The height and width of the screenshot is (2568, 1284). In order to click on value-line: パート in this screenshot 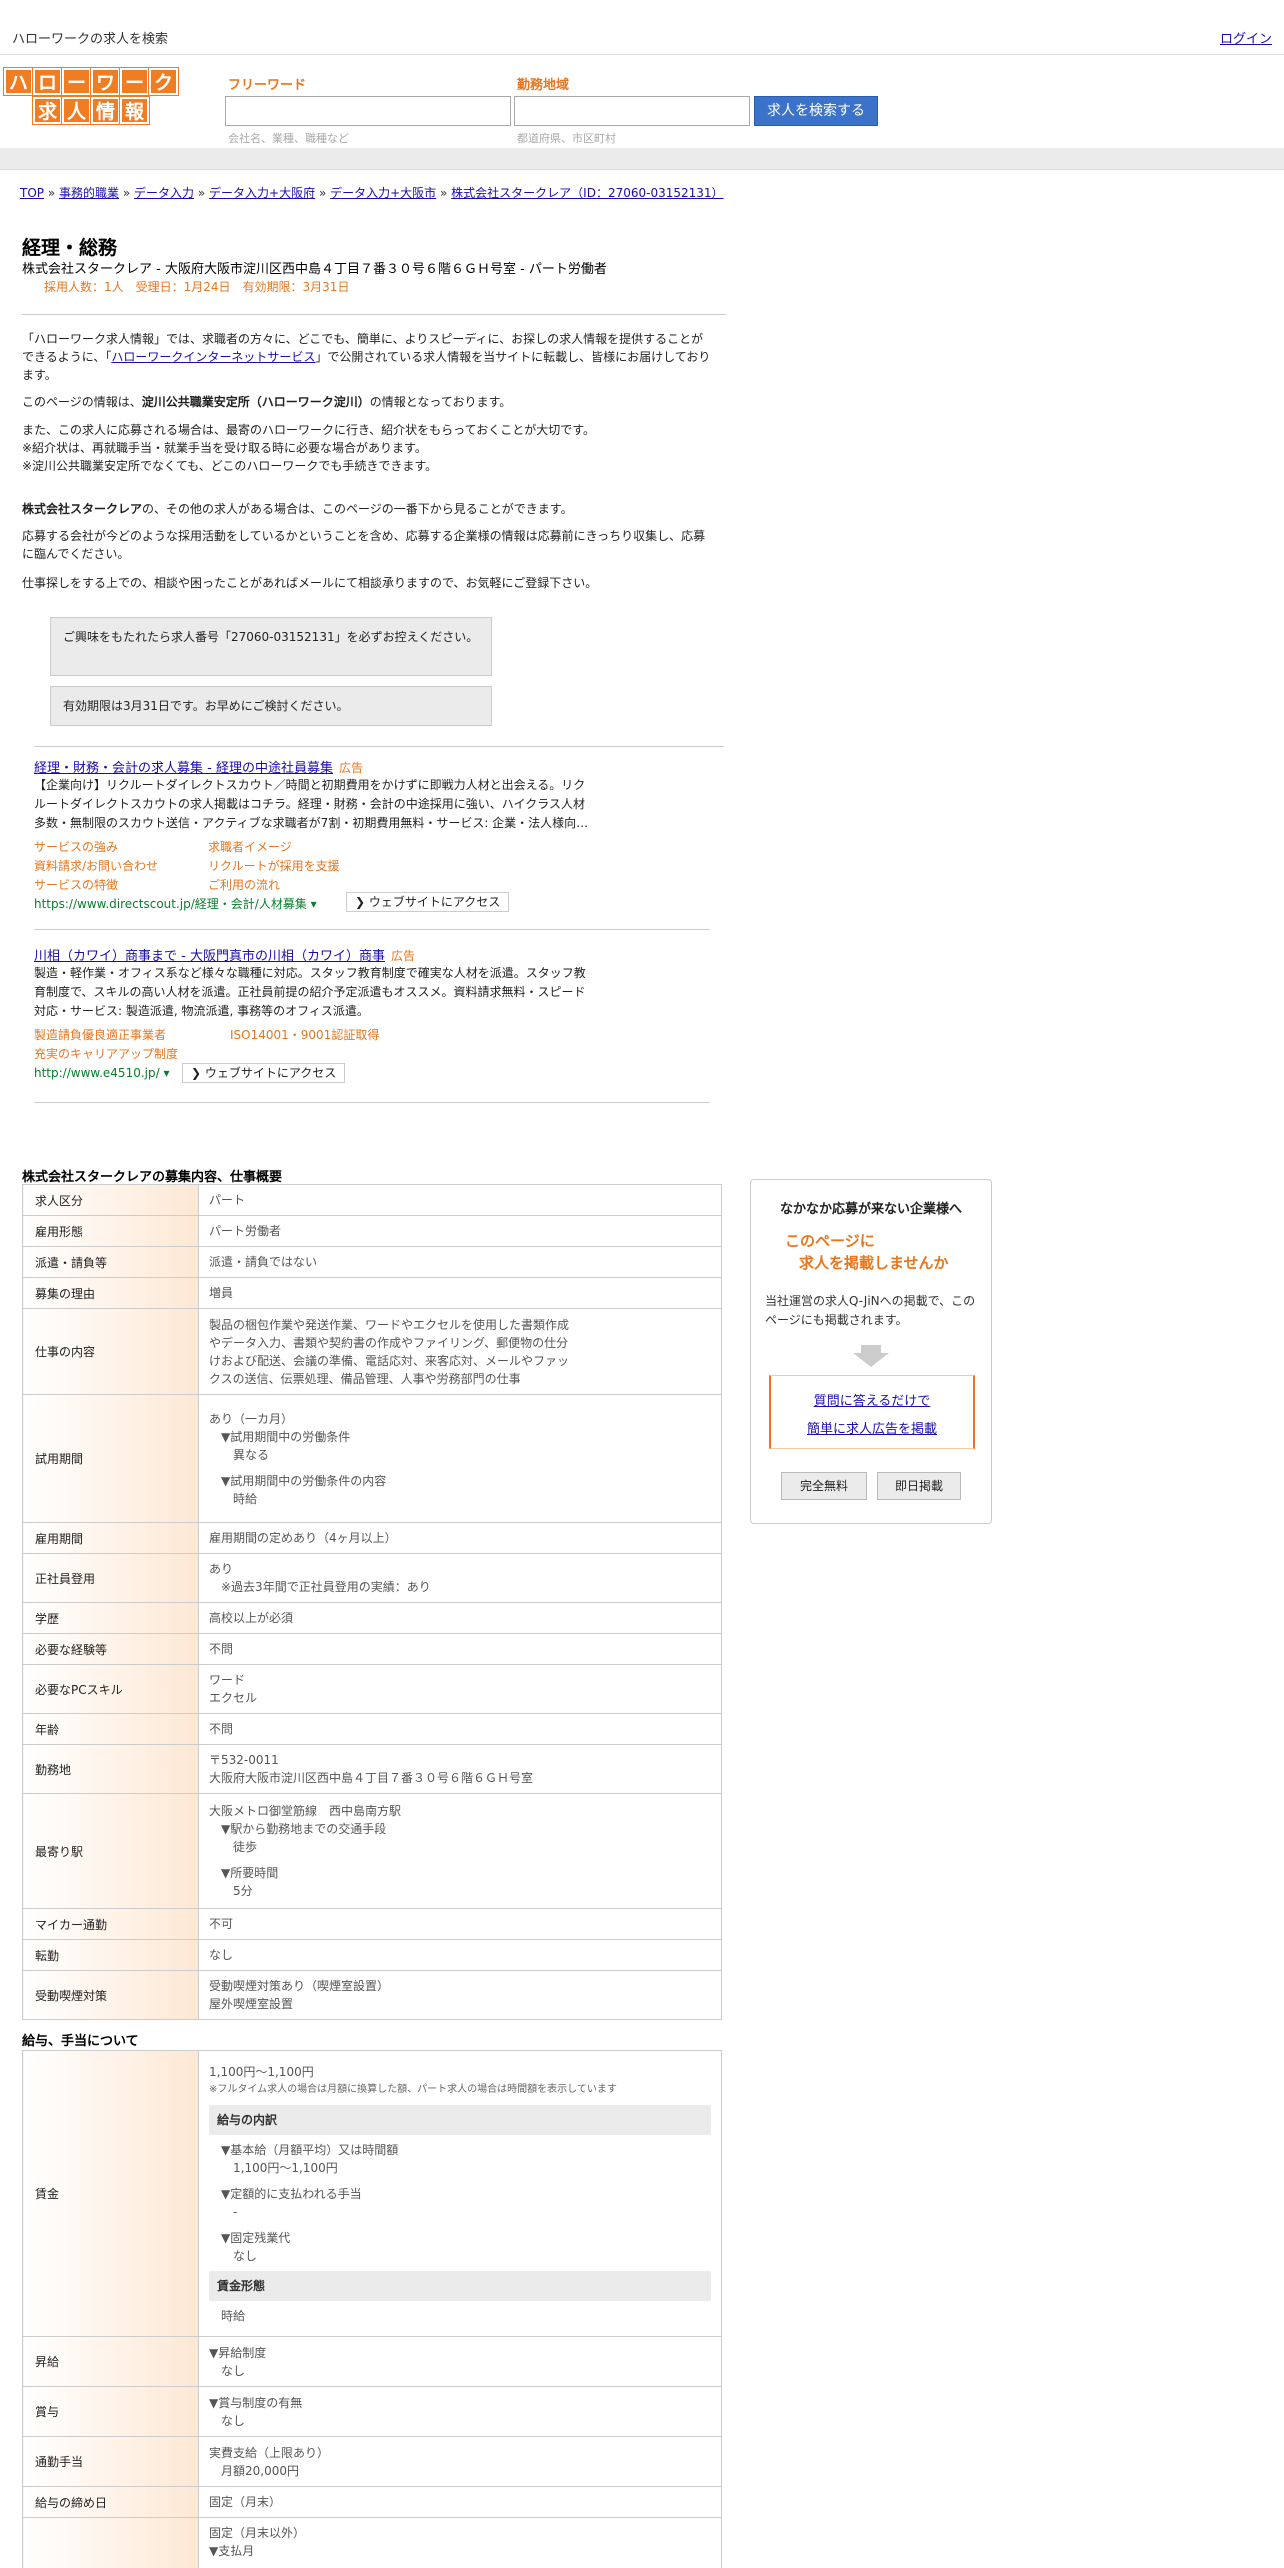, I will do `click(227, 1200)`.